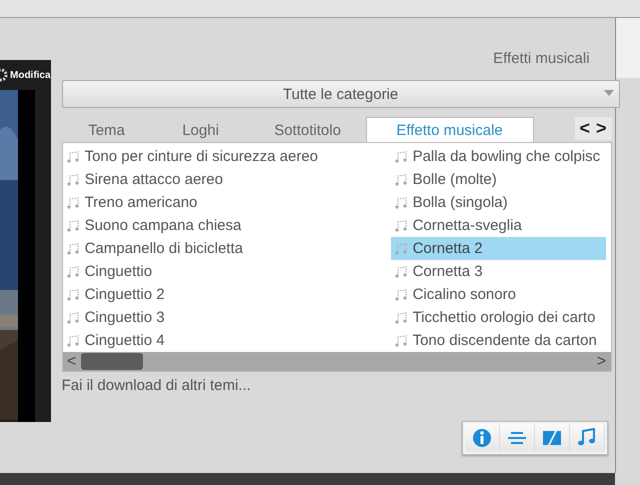  I want to click on effect-item: Cinguettio 3, so click(226, 317).